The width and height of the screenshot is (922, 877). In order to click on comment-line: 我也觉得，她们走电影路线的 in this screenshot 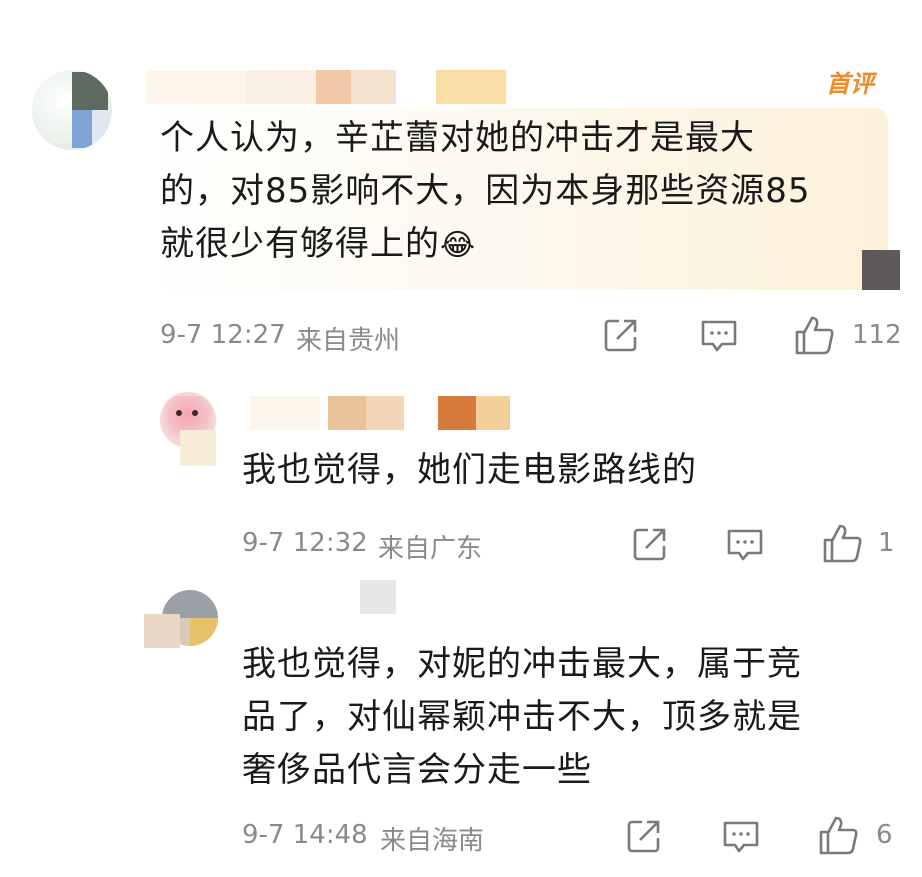, I will do `click(469, 470)`.